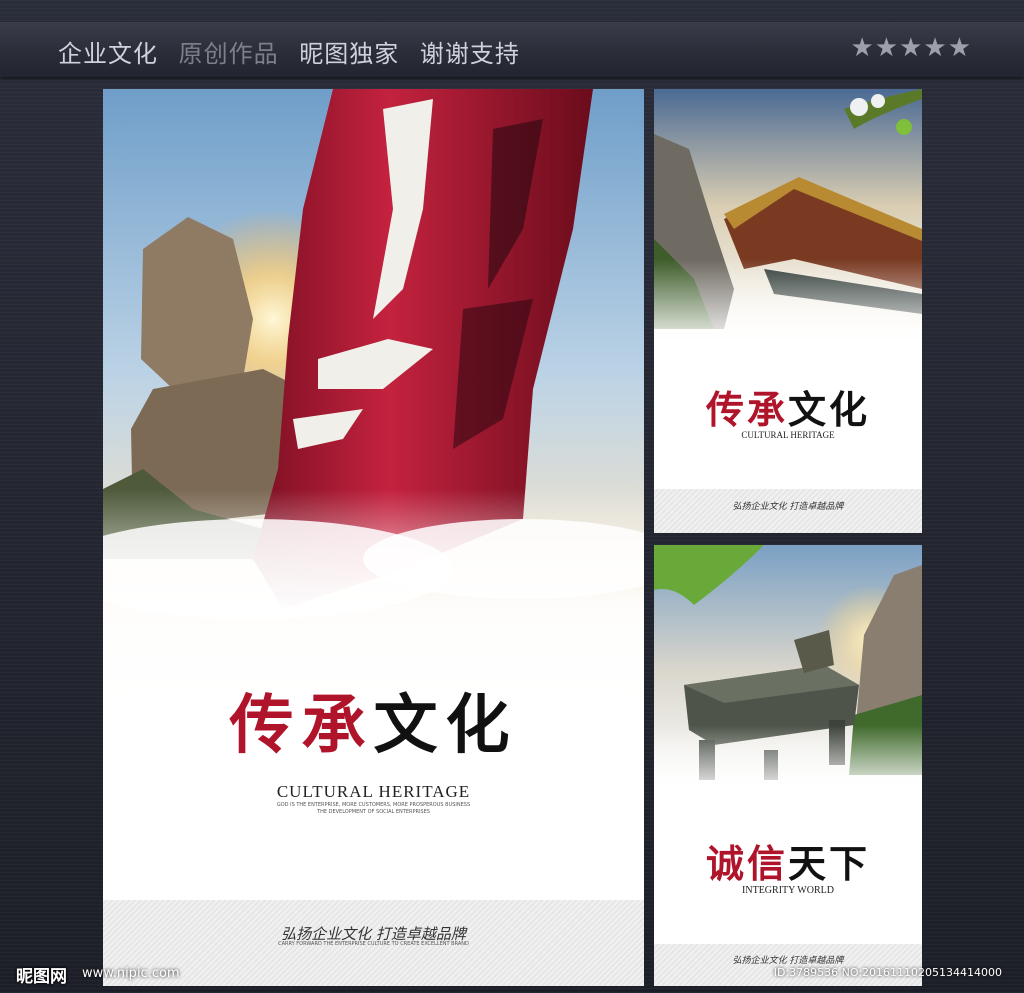 The height and width of the screenshot is (993, 1024). I want to click on poster-bottom-right: 诚信天下 INTEGRITY WORLD 弘扬企业文化 打造卓越品牌, so click(788, 765).